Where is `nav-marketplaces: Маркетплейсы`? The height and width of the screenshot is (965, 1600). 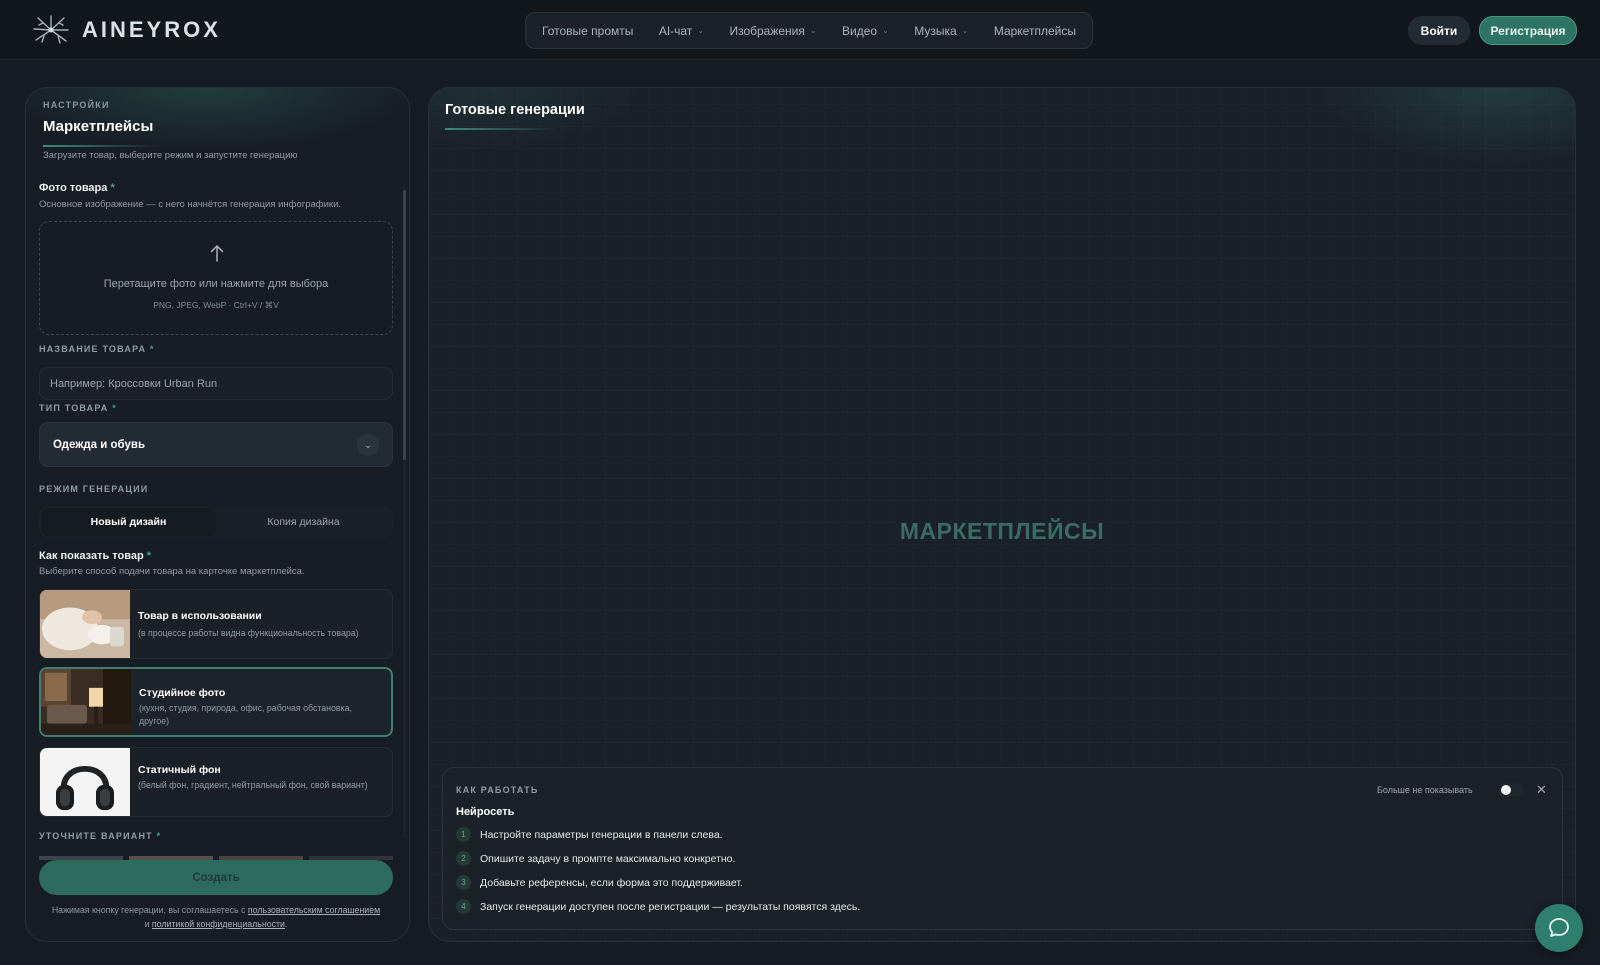 nav-marketplaces: Маркетплейсы is located at coordinates (1035, 31).